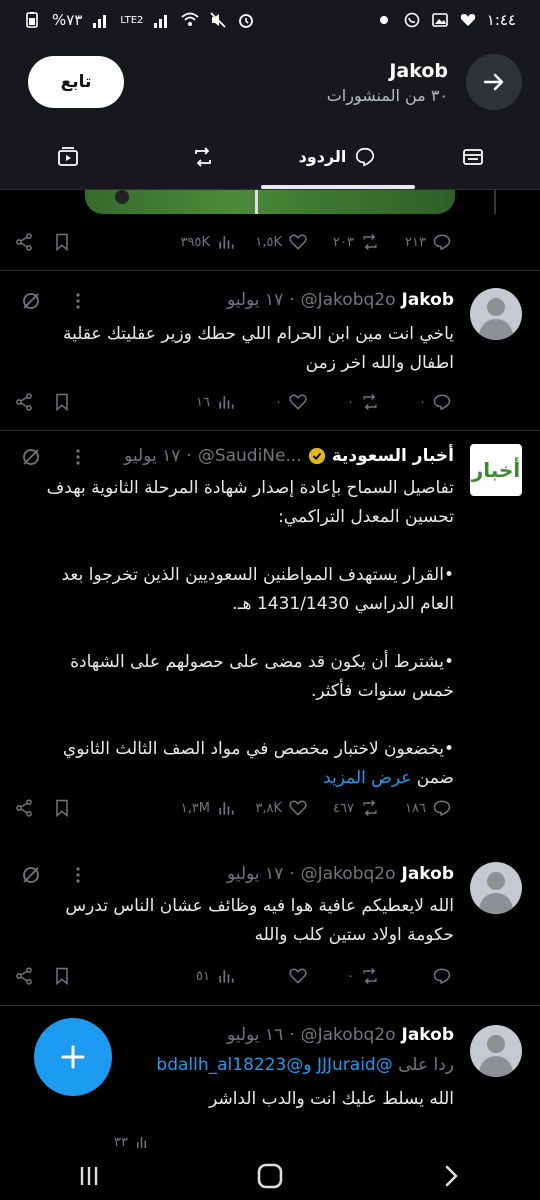  What do you see at coordinates (416, 808) in the screenshot?
I see `reply-action: ١٨٦` at bounding box center [416, 808].